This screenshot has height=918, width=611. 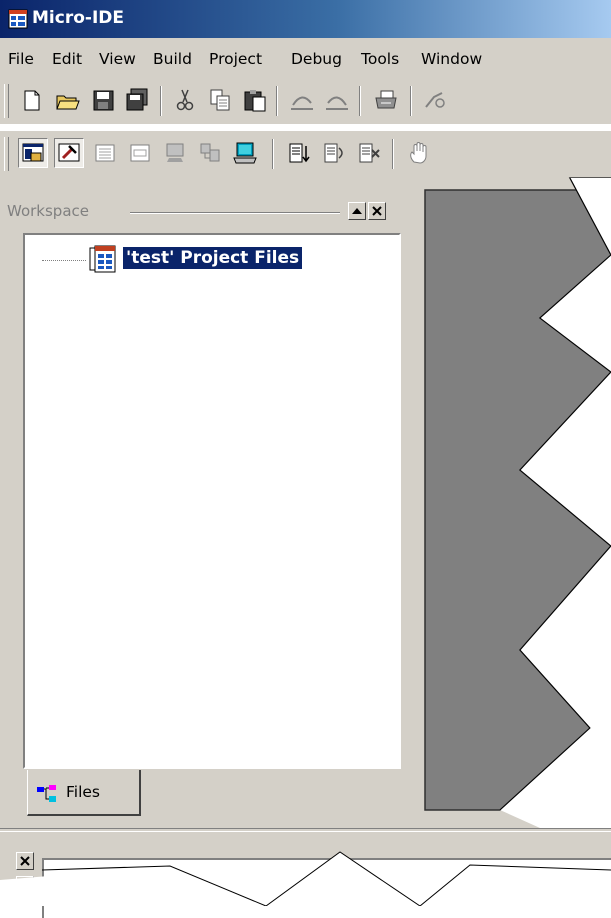 I want to click on workspace-toggle-icon, so click(x=33, y=152).